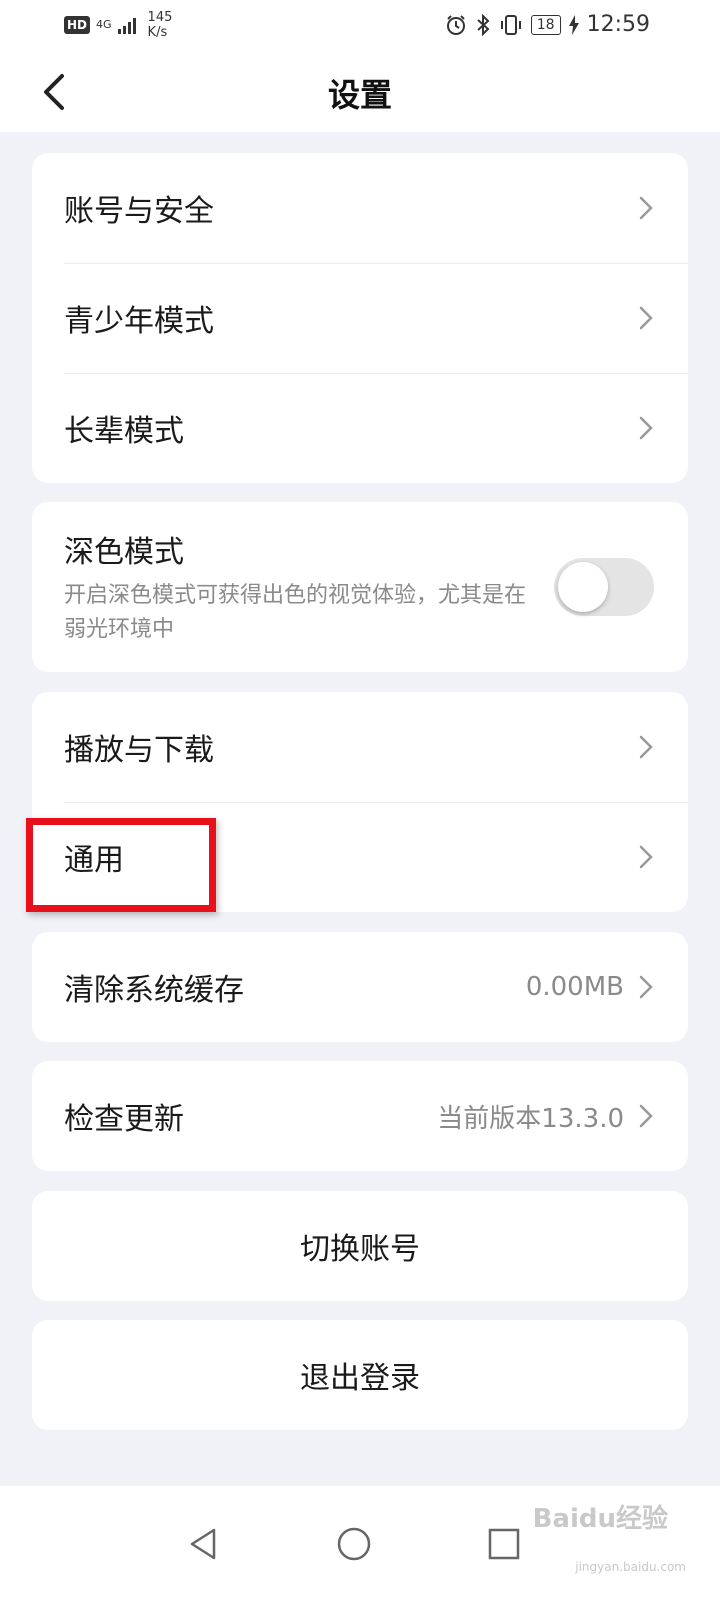  I want to click on status-left: HD 4G 145 K/s, so click(118, 25).